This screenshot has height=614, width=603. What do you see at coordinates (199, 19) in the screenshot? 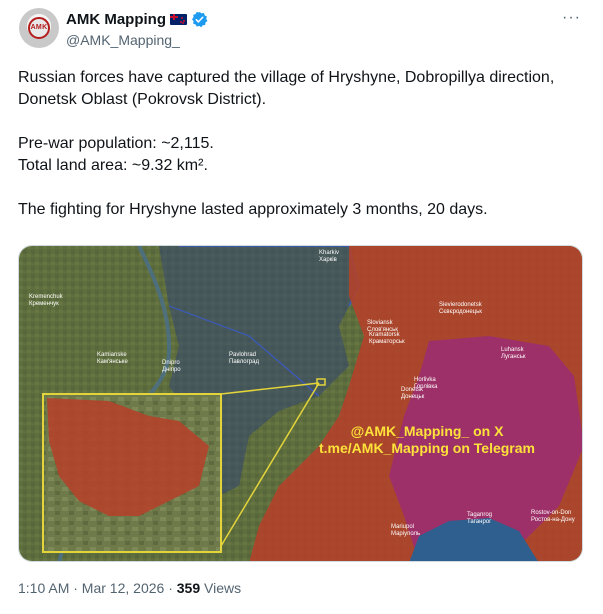
I see `verified-badge-icon` at bounding box center [199, 19].